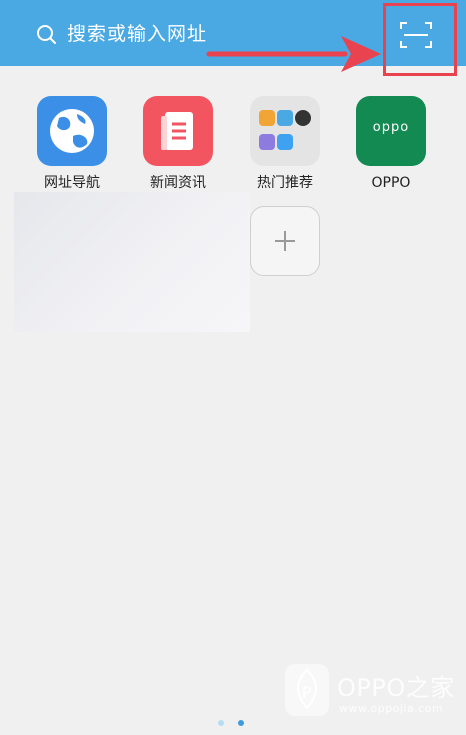 The image size is (466, 735). What do you see at coordinates (72, 131) in the screenshot?
I see `globe-icon` at bounding box center [72, 131].